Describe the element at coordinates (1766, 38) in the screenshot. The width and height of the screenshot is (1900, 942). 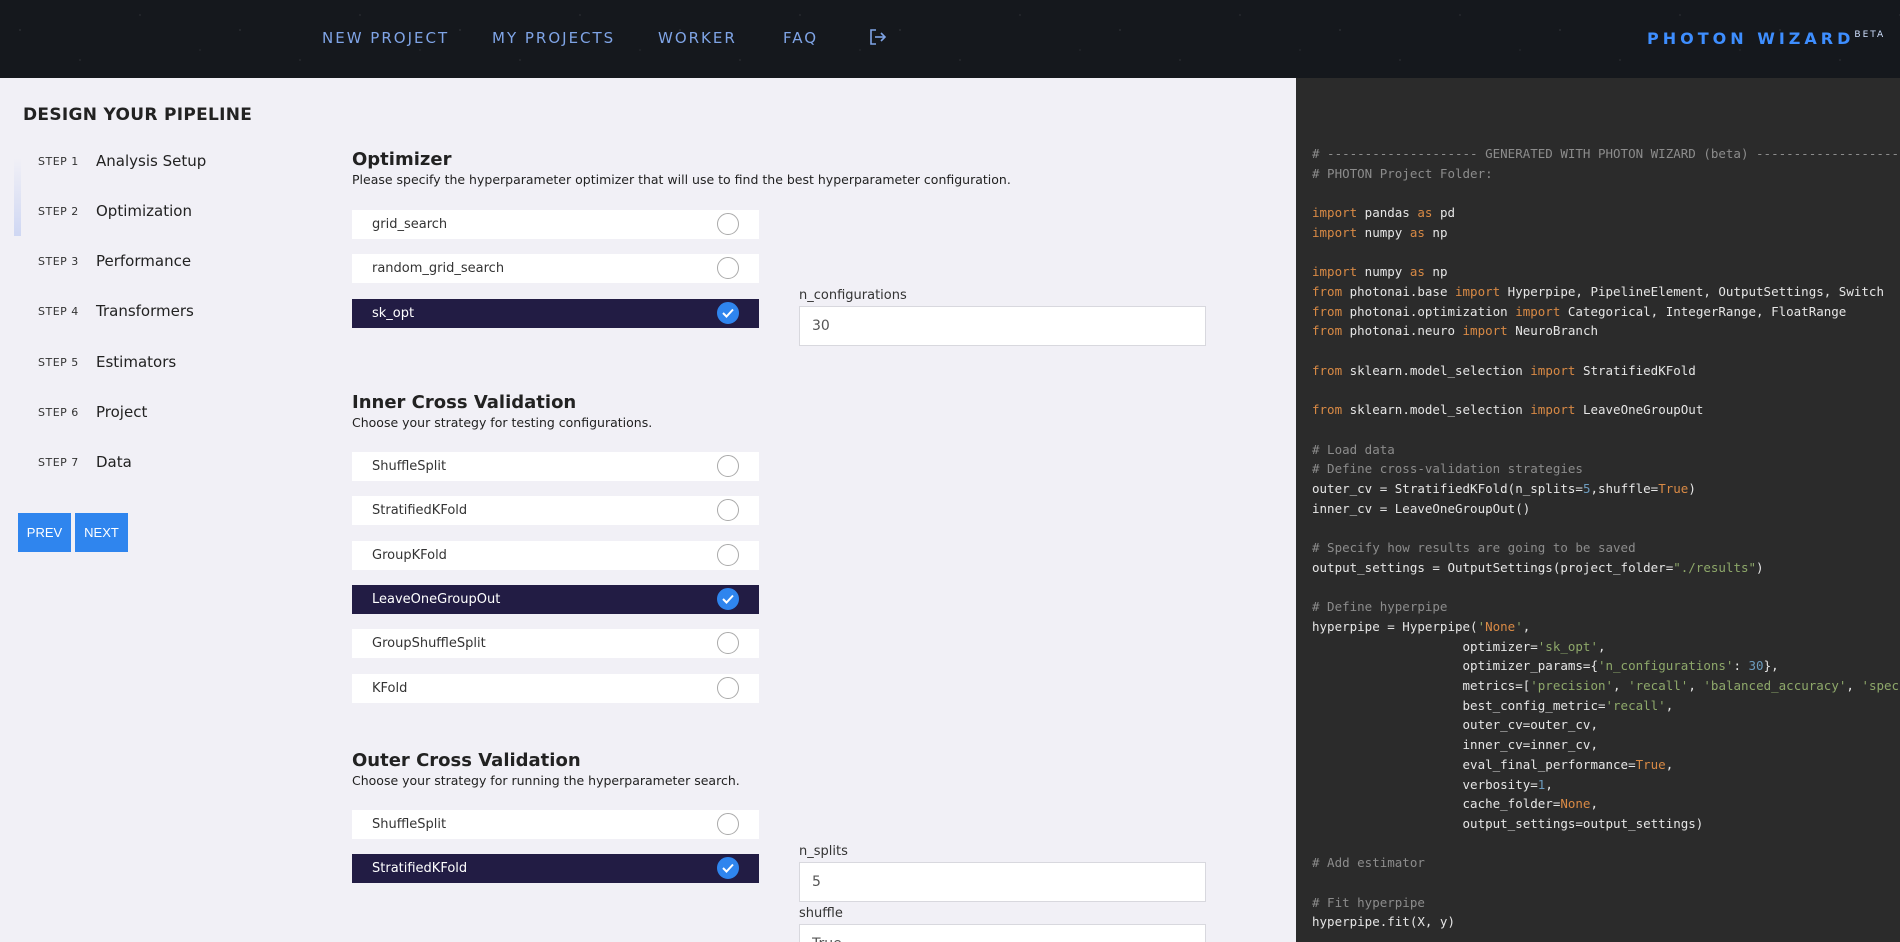
I see `brand-logo: PHOTON WIZARDBETA` at that location.